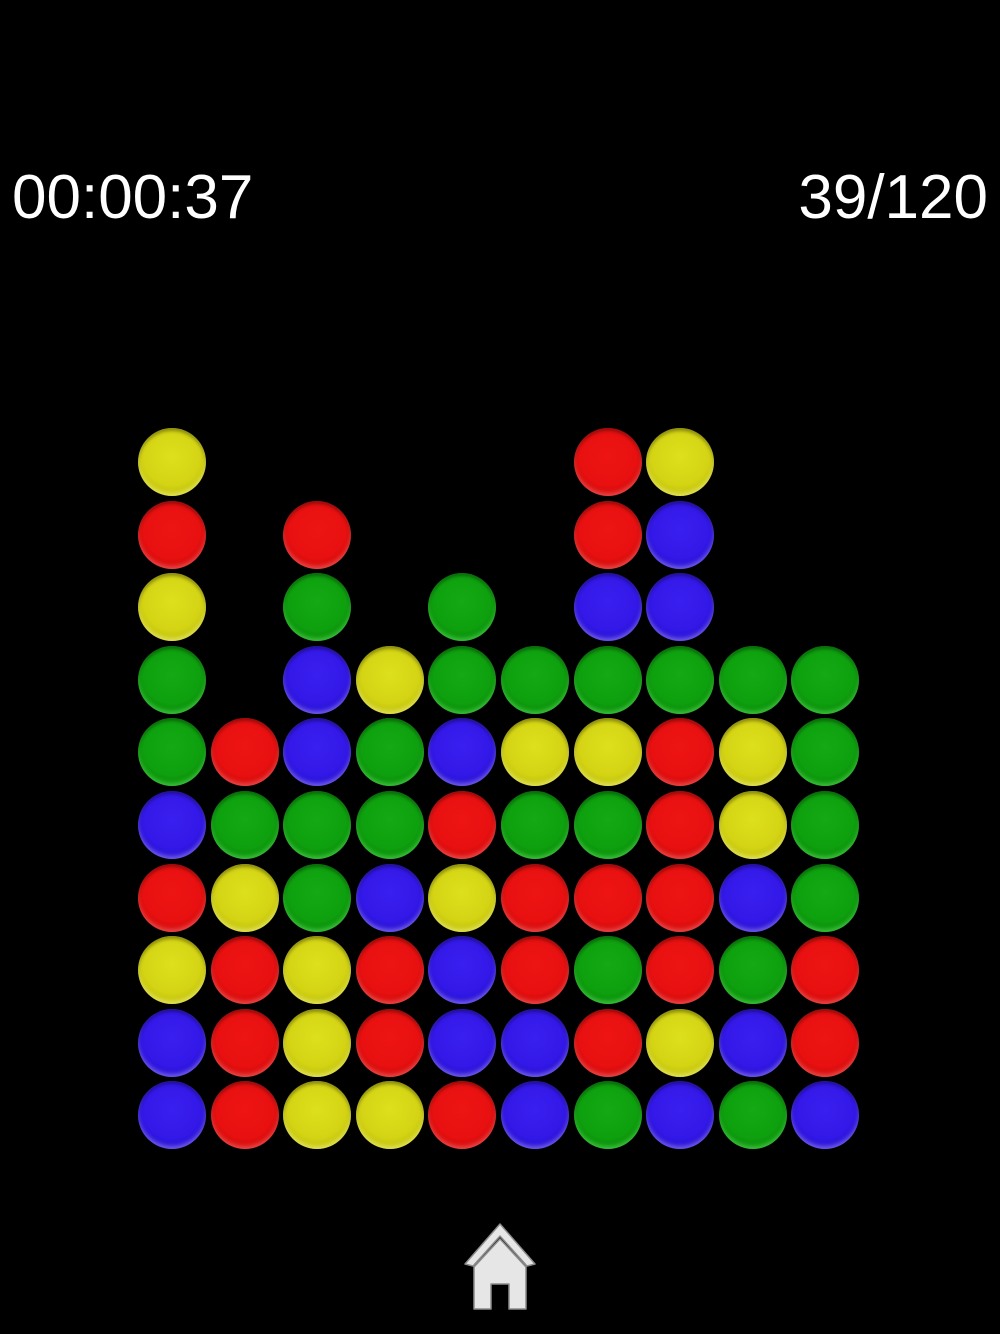 This screenshot has width=1000, height=1334. Describe the element at coordinates (893, 197) in the screenshot. I see `score-display: 39/120` at that location.